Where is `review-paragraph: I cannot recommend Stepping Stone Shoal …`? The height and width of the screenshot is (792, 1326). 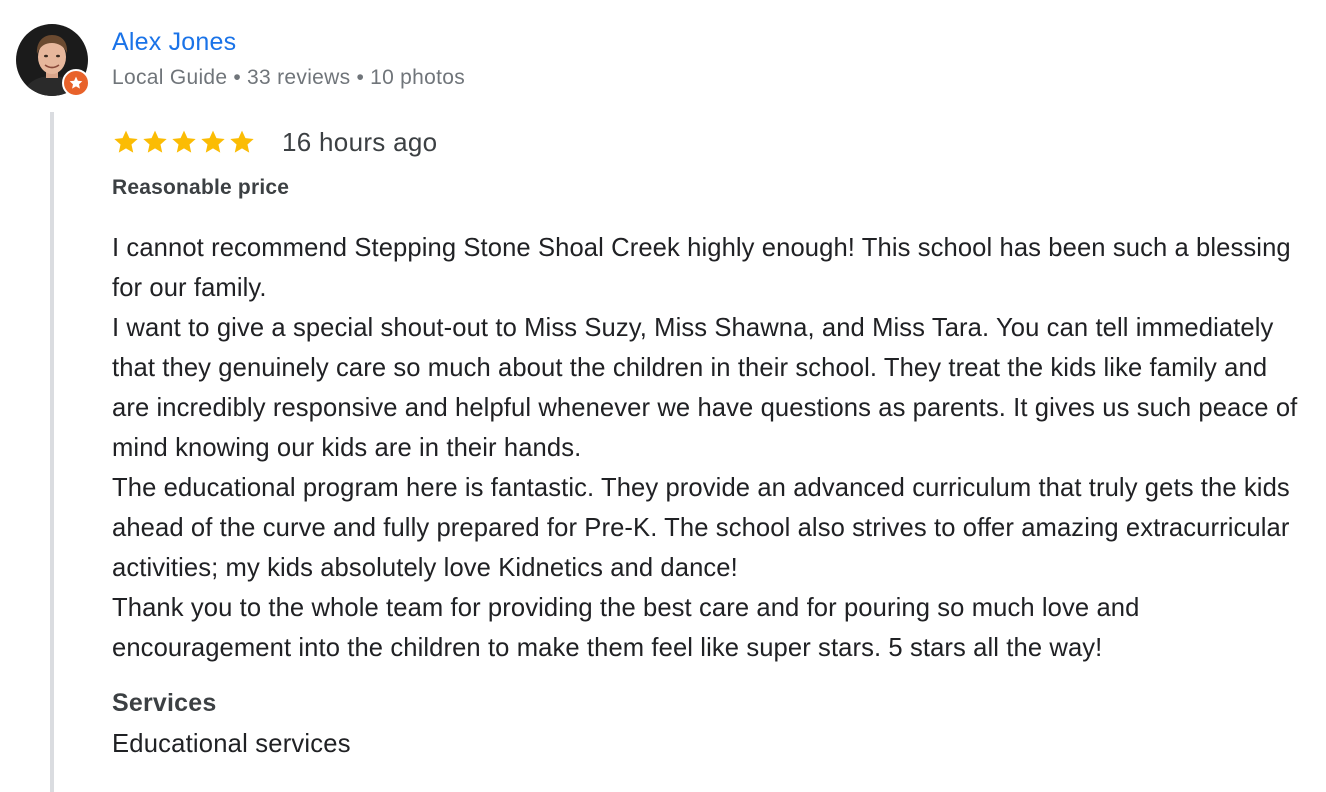
review-paragraph: I cannot recommend Stepping Stone Shoal … is located at coordinates (701, 268).